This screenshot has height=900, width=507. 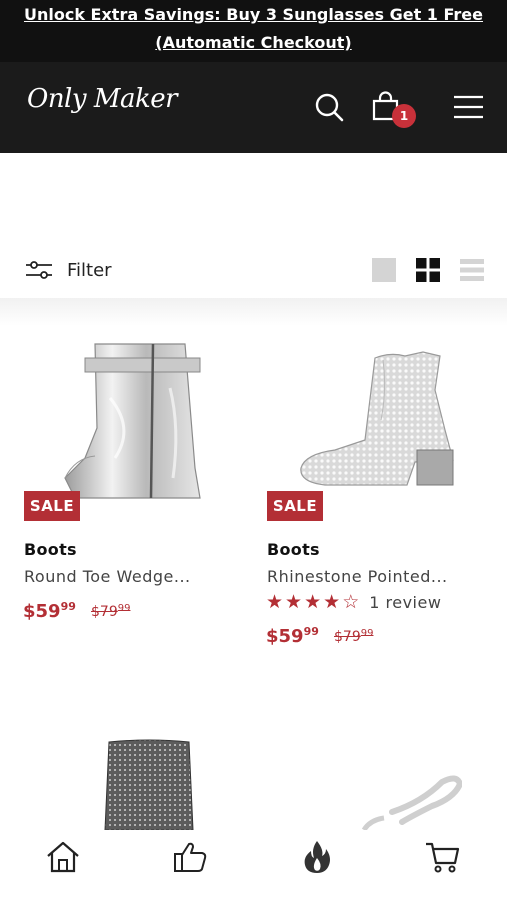 What do you see at coordinates (135, 423) in the screenshot?
I see `product-image-silver-wedge-boot` at bounding box center [135, 423].